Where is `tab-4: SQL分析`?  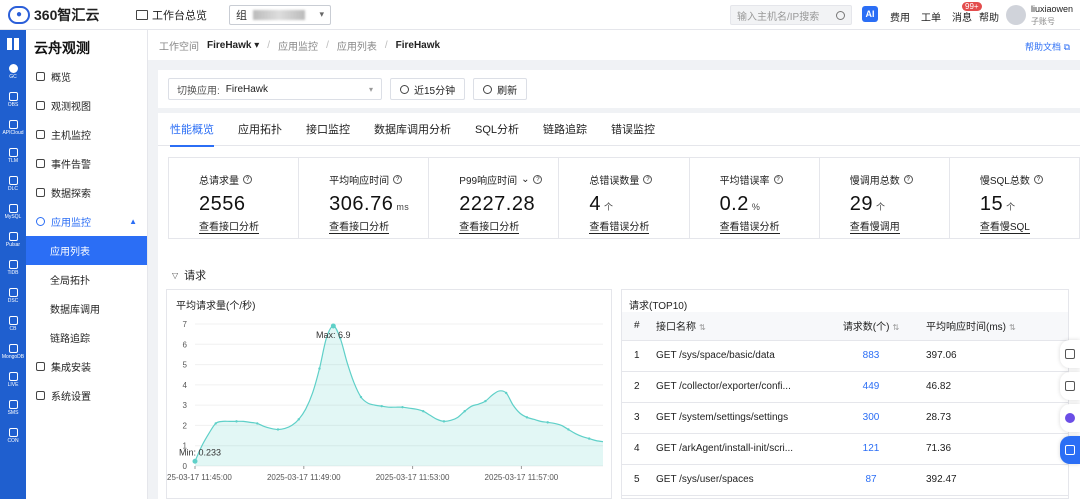 tab-4: SQL分析 is located at coordinates (497, 129).